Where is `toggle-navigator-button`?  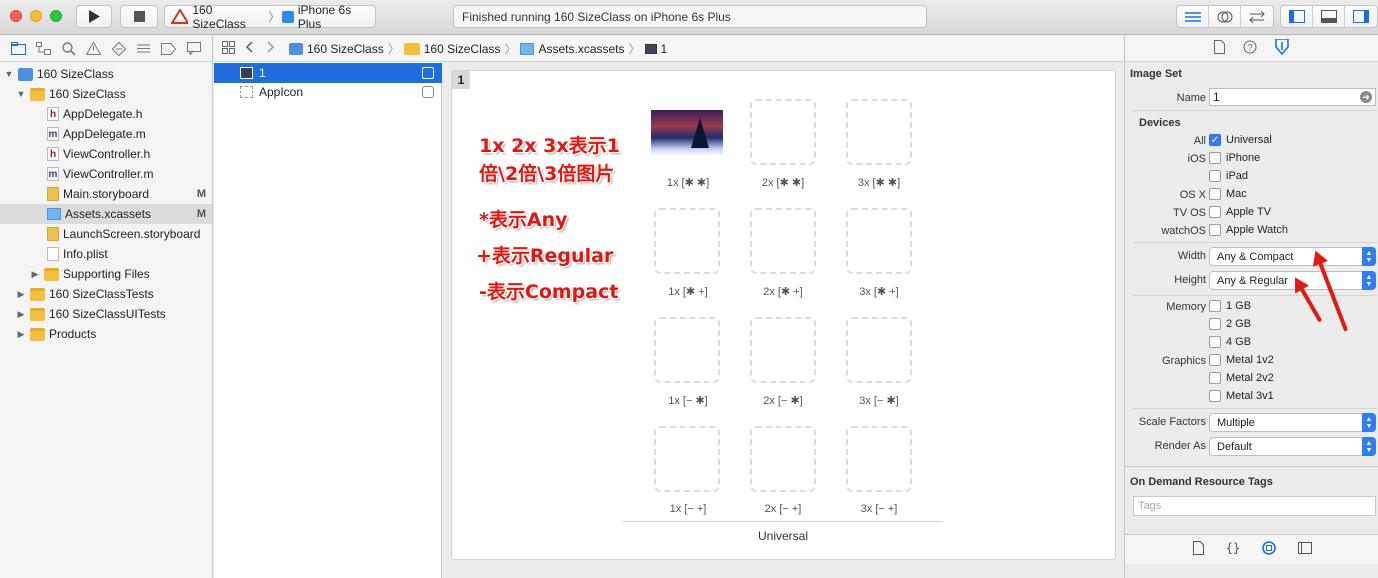
toggle-navigator-button is located at coordinates (1297, 16).